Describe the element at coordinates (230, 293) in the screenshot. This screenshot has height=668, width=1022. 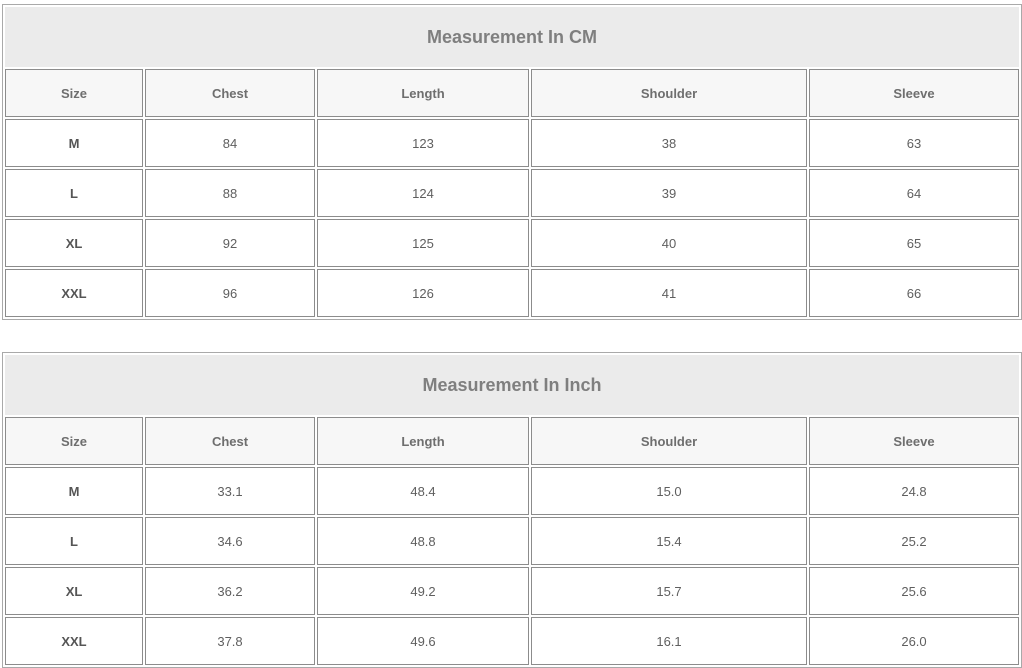
I see `chest-cell: 96` at that location.